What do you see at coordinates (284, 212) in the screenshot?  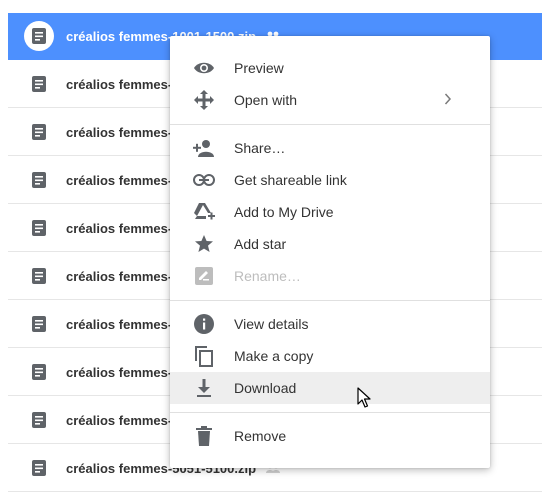 I see `menu-item-label: Add to My Drive` at bounding box center [284, 212].